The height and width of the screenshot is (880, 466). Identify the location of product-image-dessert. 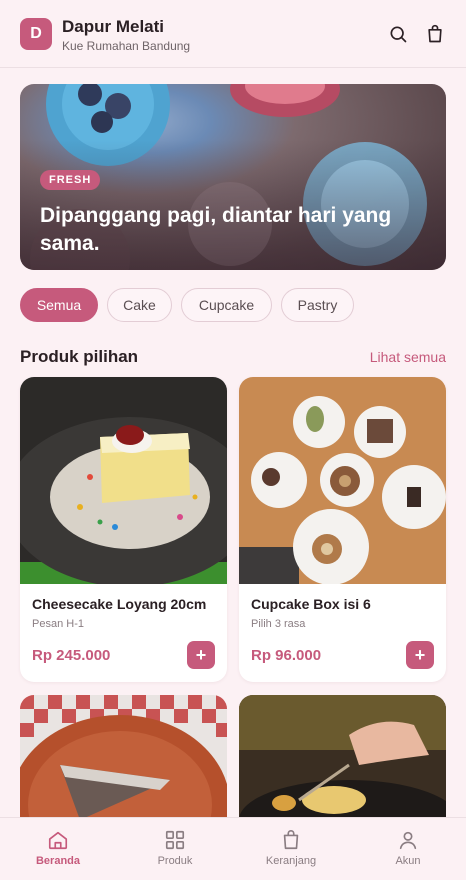
(342, 760).